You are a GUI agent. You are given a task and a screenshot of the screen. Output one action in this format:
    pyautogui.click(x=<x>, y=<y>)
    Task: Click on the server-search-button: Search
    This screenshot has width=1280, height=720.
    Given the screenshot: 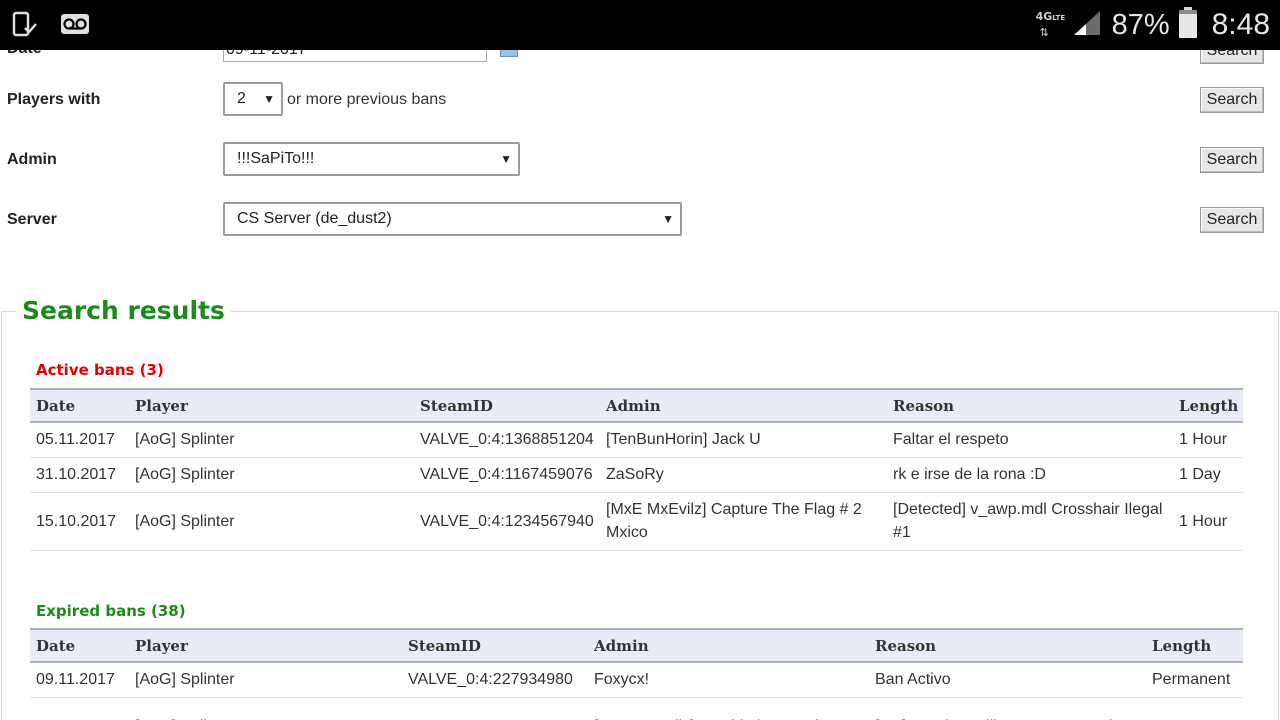 What is the action you would take?
    pyautogui.click(x=1232, y=220)
    